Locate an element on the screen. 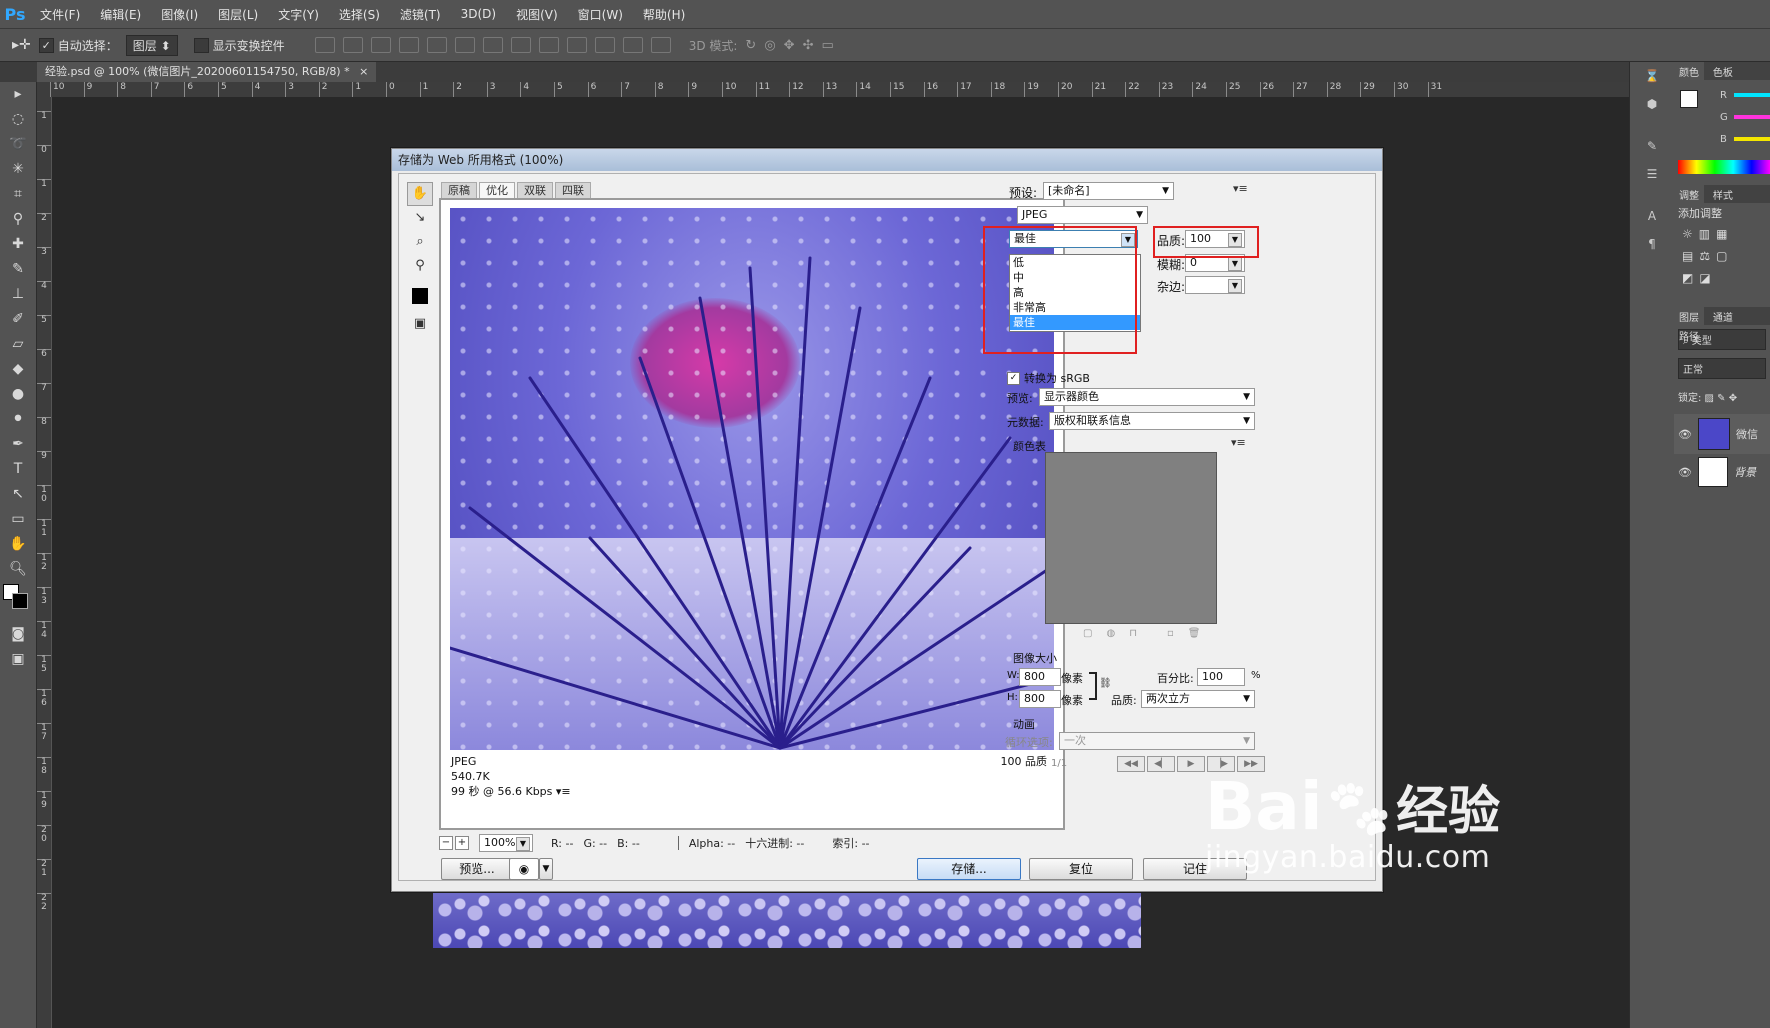  magic-wand-tool-icon: ✳ is located at coordinates (18, 169).